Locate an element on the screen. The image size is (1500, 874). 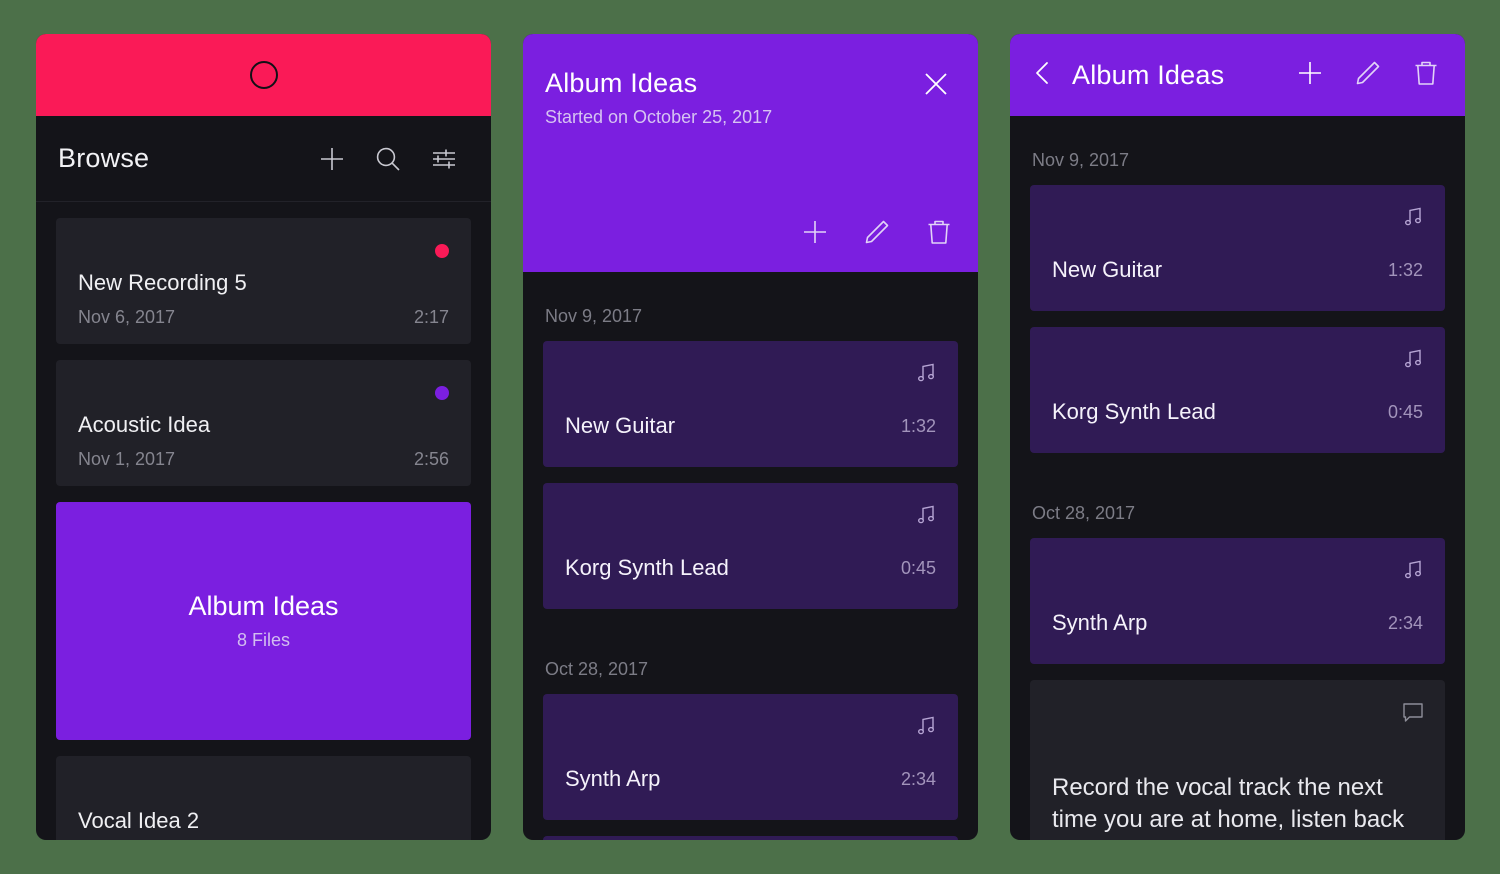
search-button is located at coordinates (388, 159).